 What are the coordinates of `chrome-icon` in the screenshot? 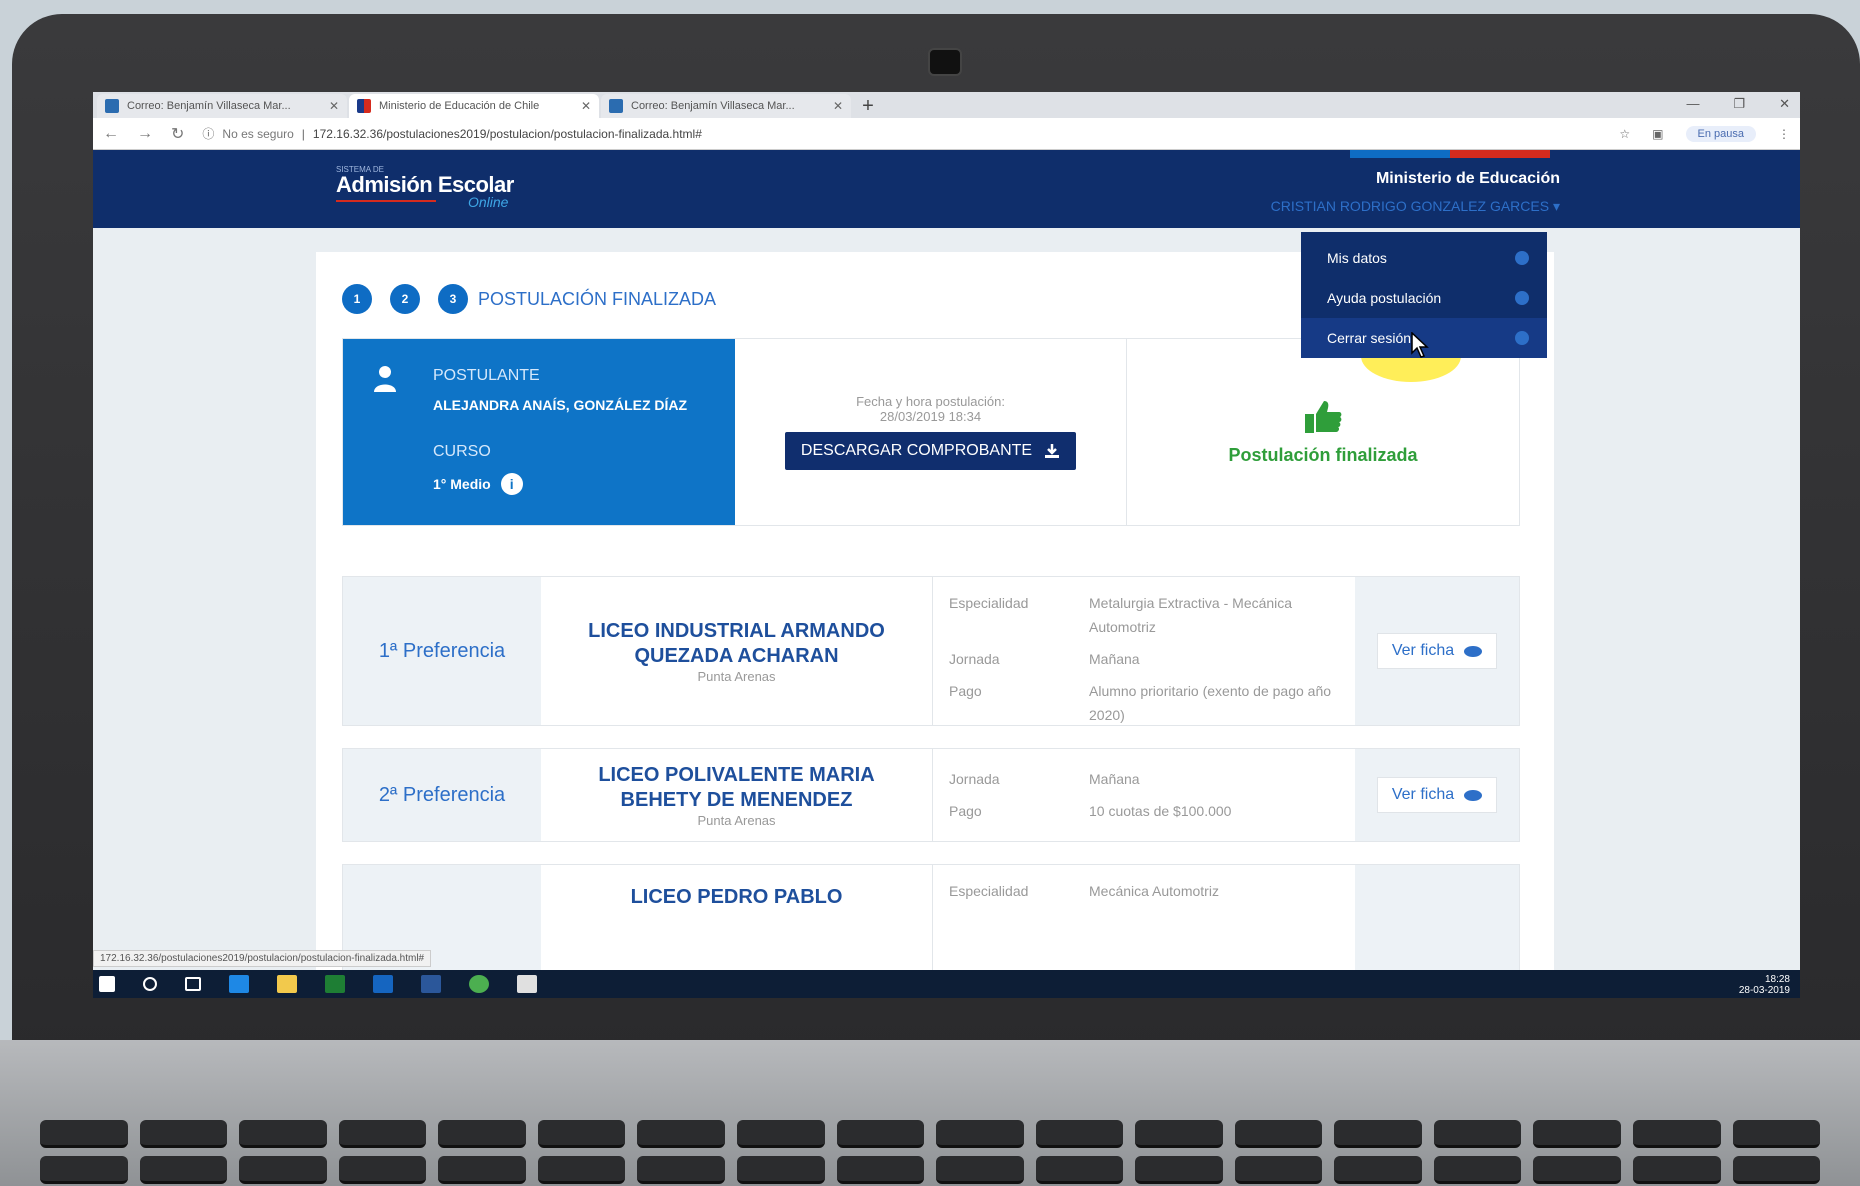 It's located at (479, 984).